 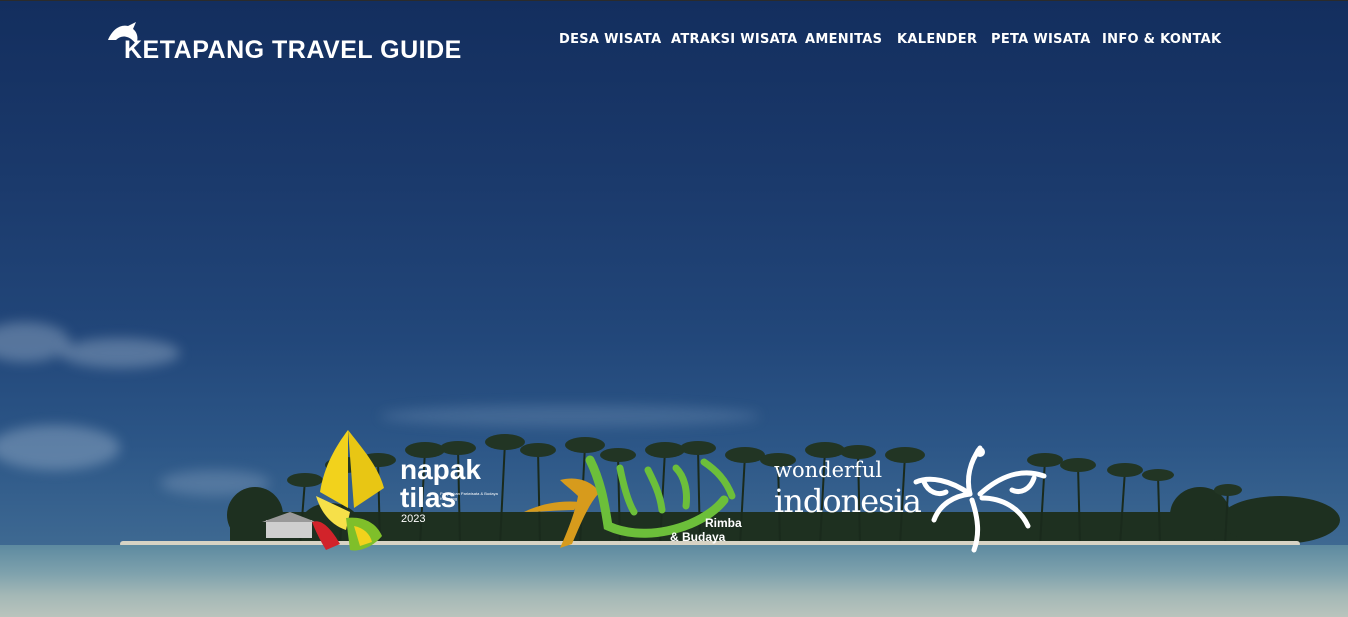 What do you see at coordinates (1161, 39) in the screenshot?
I see `nav-info-kontak: INFO & KONTAK` at bounding box center [1161, 39].